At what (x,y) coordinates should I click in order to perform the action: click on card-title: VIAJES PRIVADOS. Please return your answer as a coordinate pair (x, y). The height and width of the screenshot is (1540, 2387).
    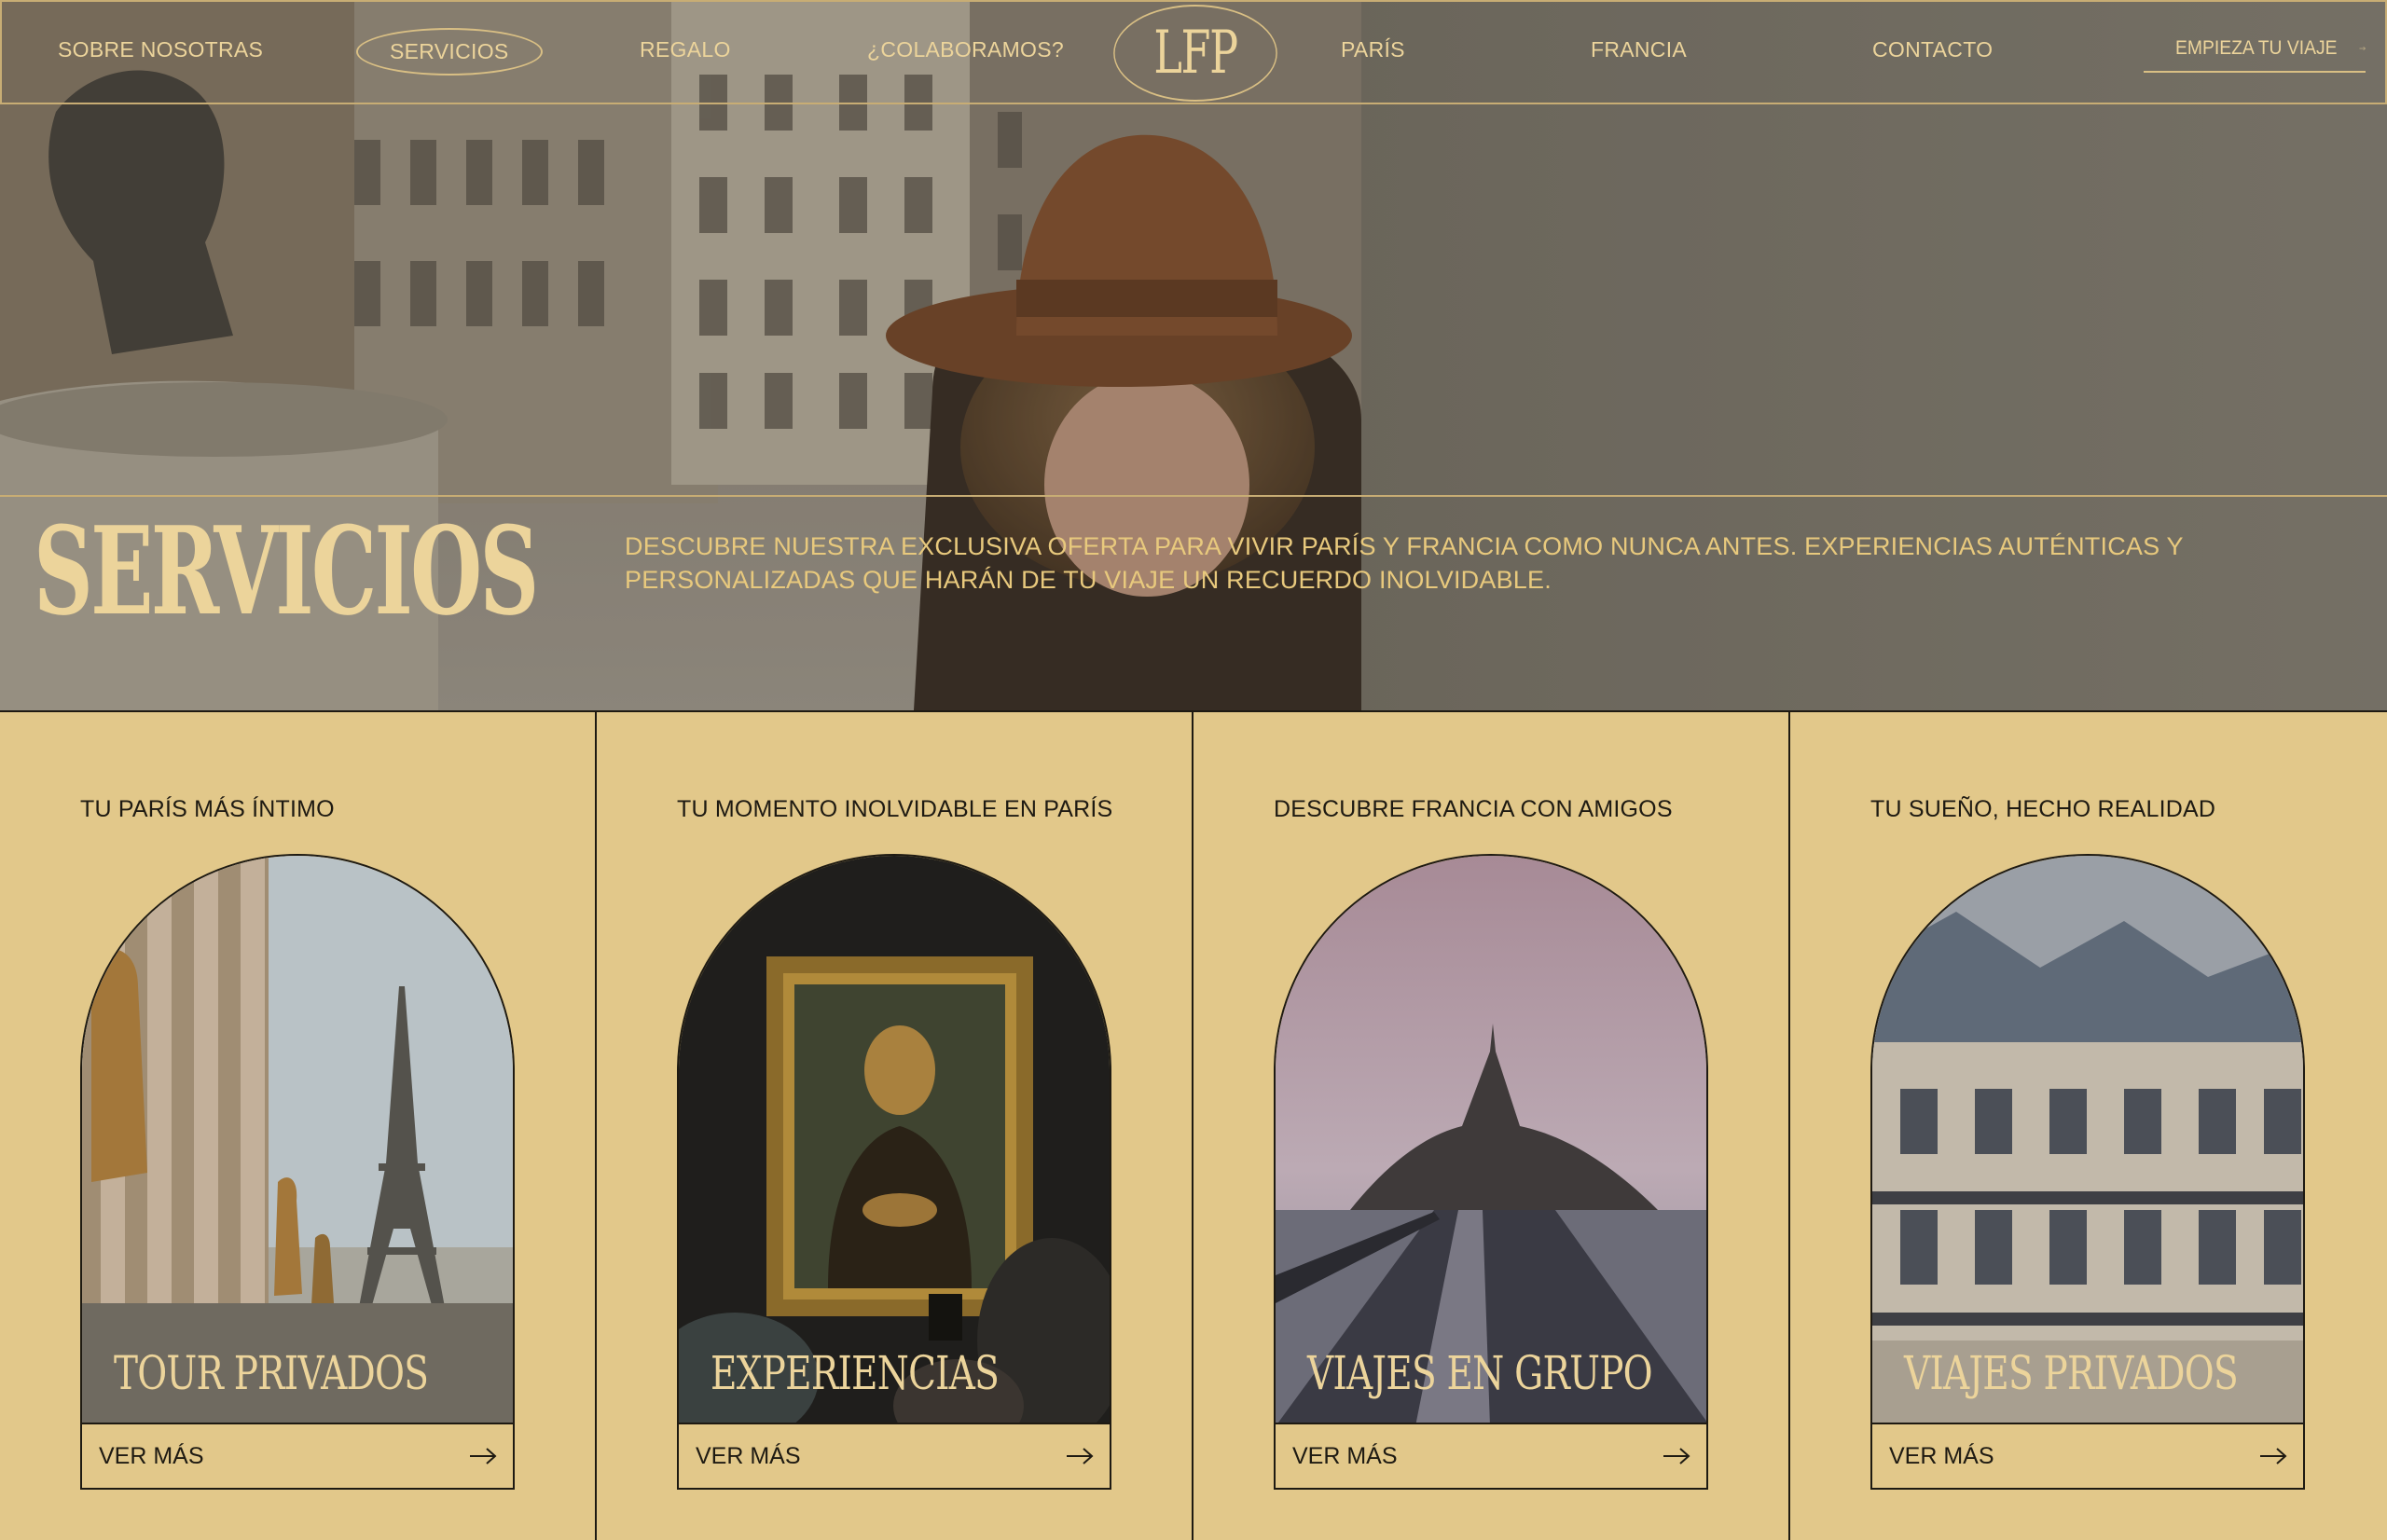
    Looking at the image, I should click on (2071, 1373).